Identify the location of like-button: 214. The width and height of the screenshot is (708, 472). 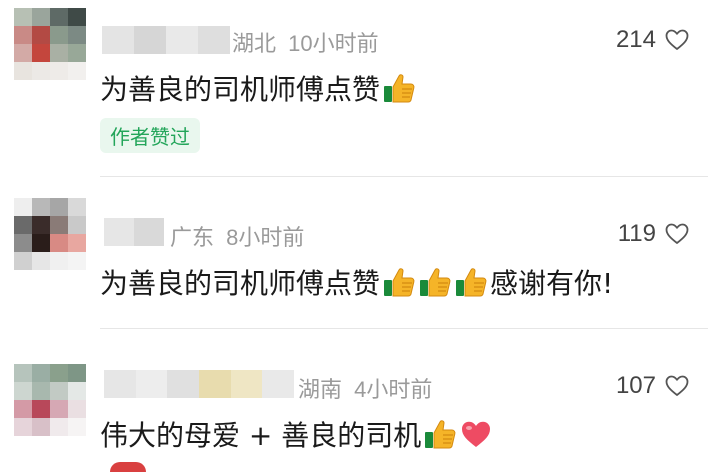
(653, 40).